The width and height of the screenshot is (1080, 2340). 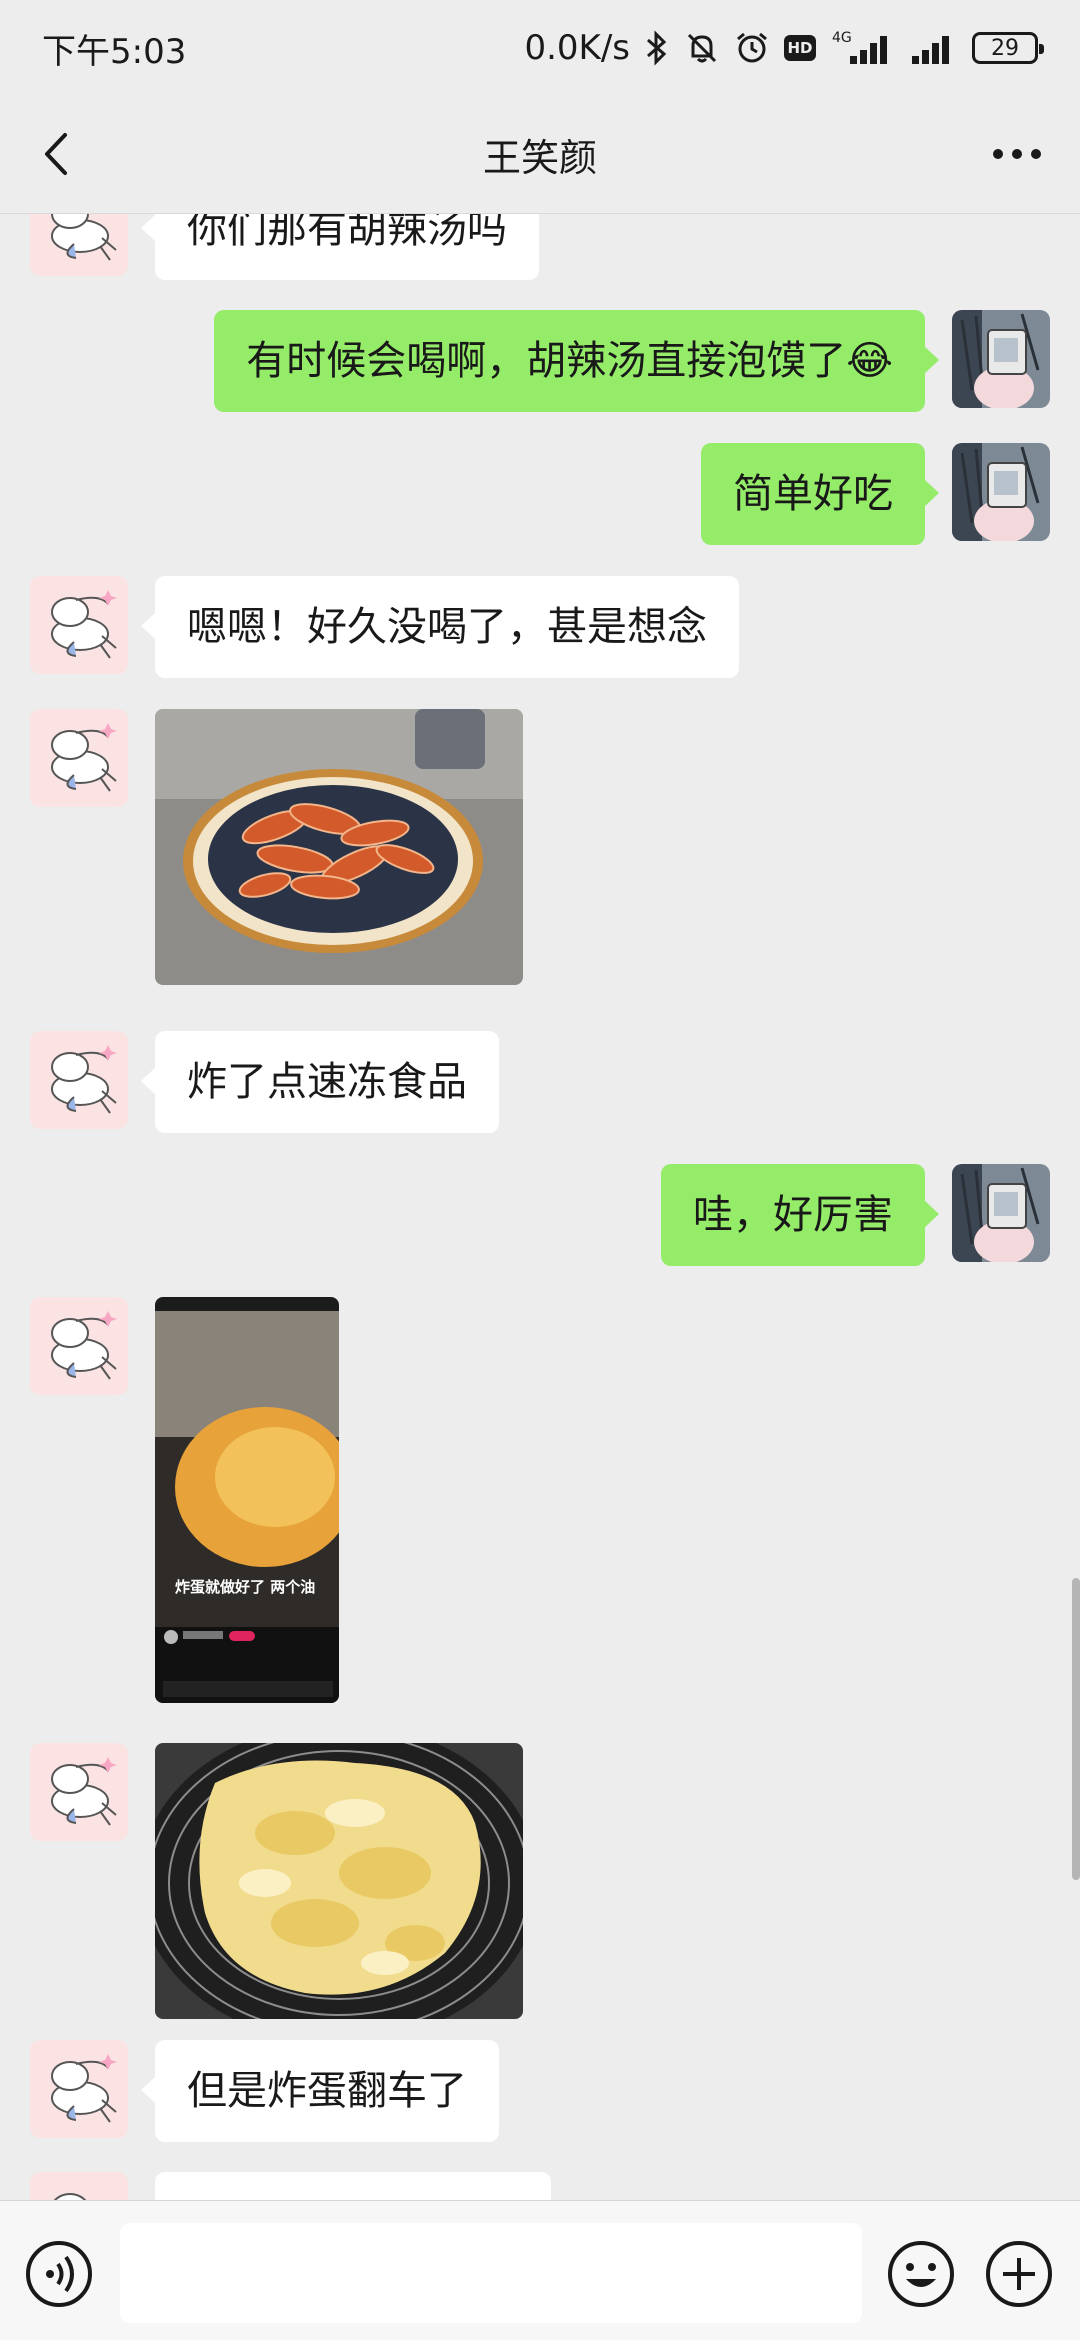 I want to click on emoji-button, so click(x=921, y=2274).